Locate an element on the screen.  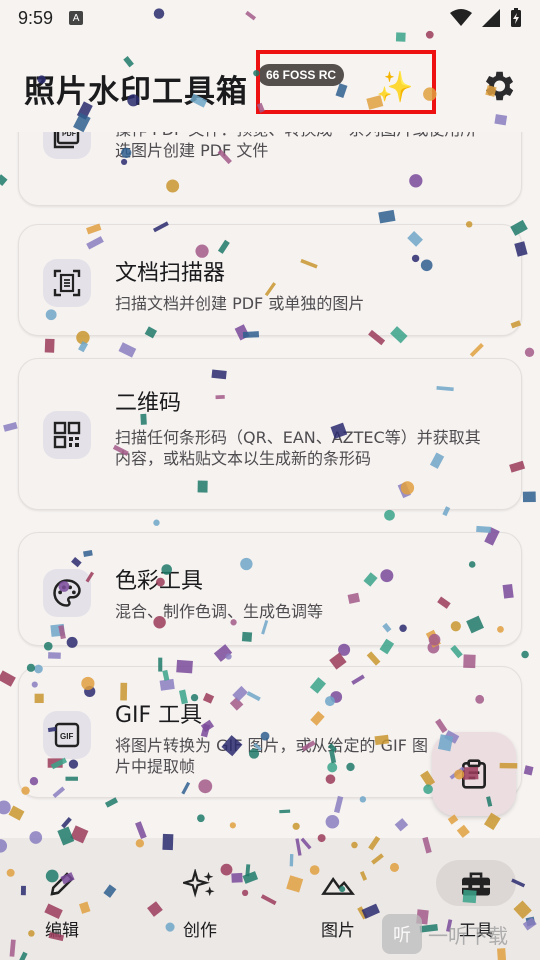
nav-item-edit: 编辑 is located at coordinates (62, 899).